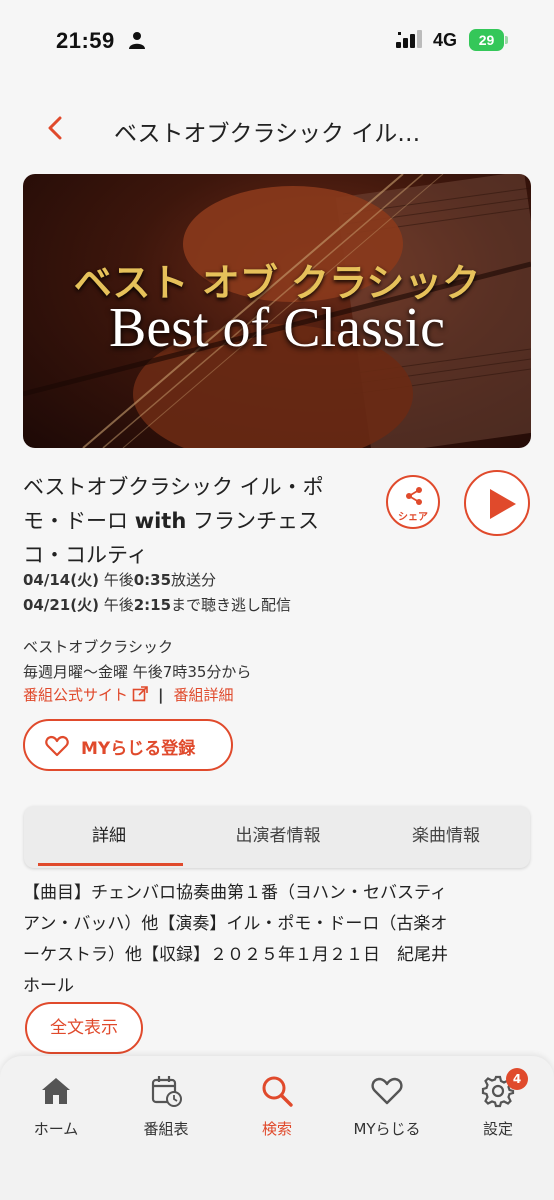  I want to click on broadcast-time-value: 0:35, so click(152, 580).